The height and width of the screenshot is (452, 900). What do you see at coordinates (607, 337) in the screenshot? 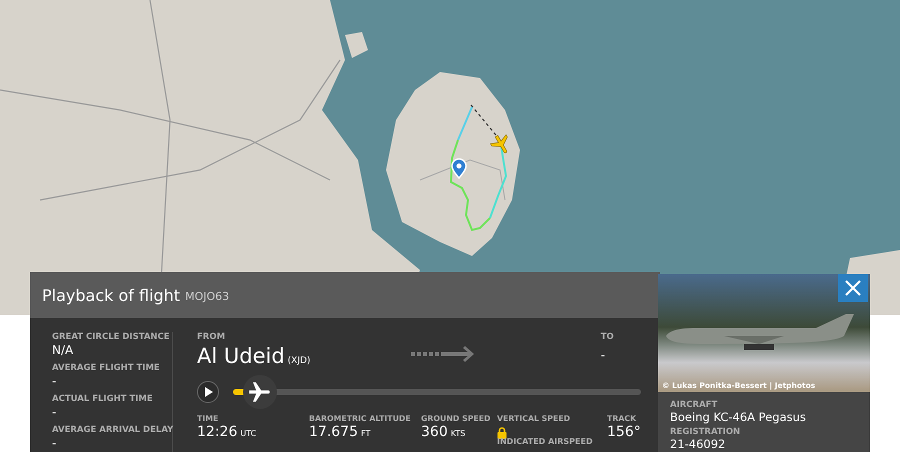
I see `to-label: TO` at bounding box center [607, 337].